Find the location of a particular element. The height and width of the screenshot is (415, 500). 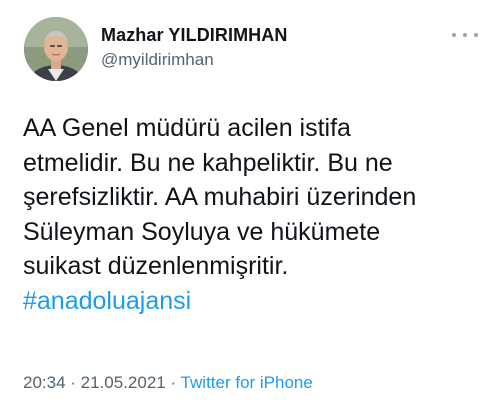

avatar-photo is located at coordinates (56, 49).